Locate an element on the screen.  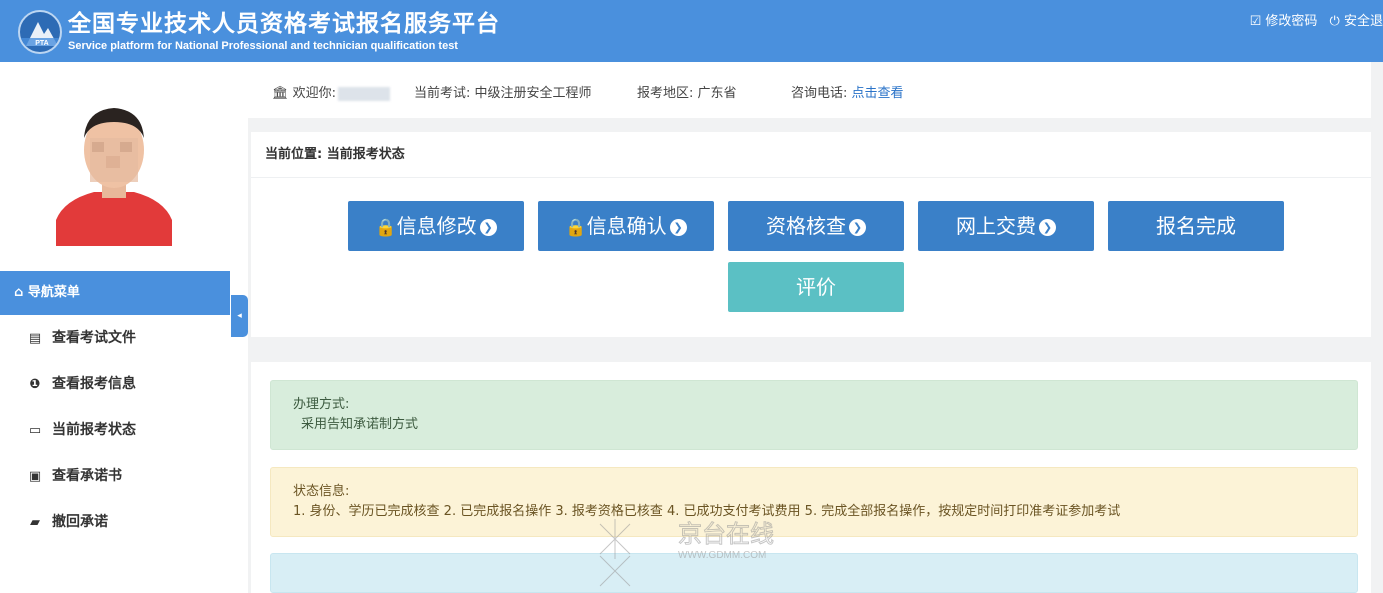
sidebar-item-commitment: ▣ 查看承诺书 is located at coordinates (115, 476).